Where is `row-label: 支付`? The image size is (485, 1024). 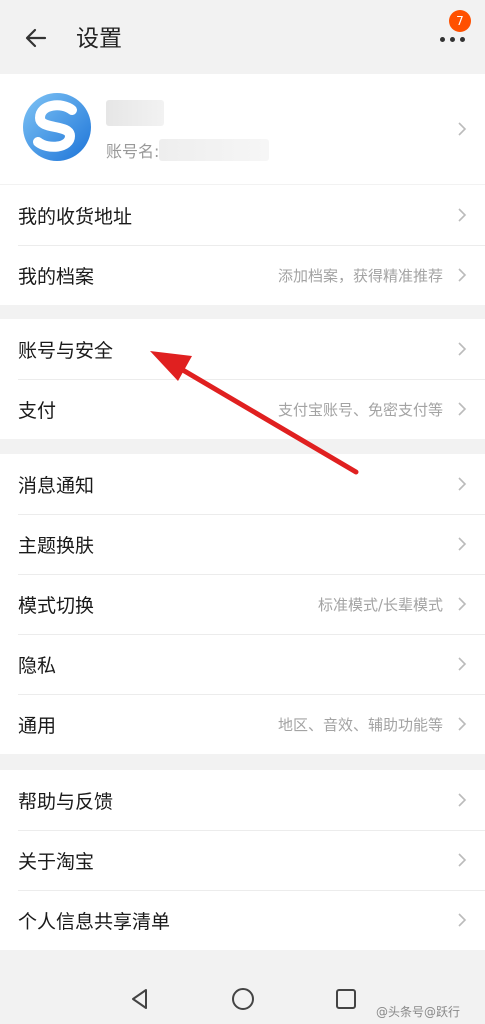 row-label: 支付 is located at coordinates (37, 410).